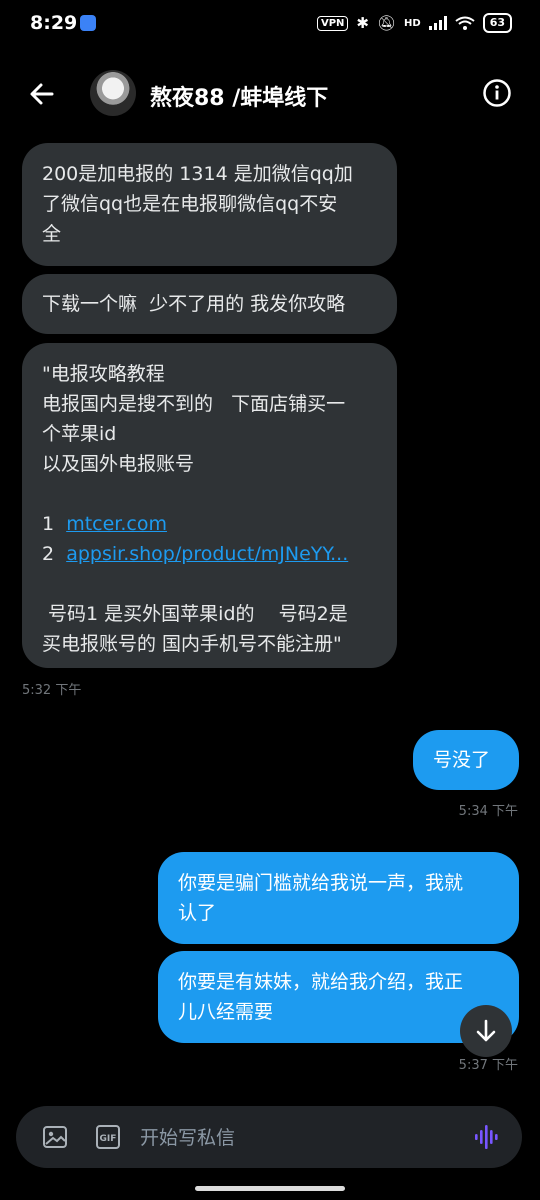 The width and height of the screenshot is (540, 1200). I want to click on cell-signal-icon, so click(437, 23).